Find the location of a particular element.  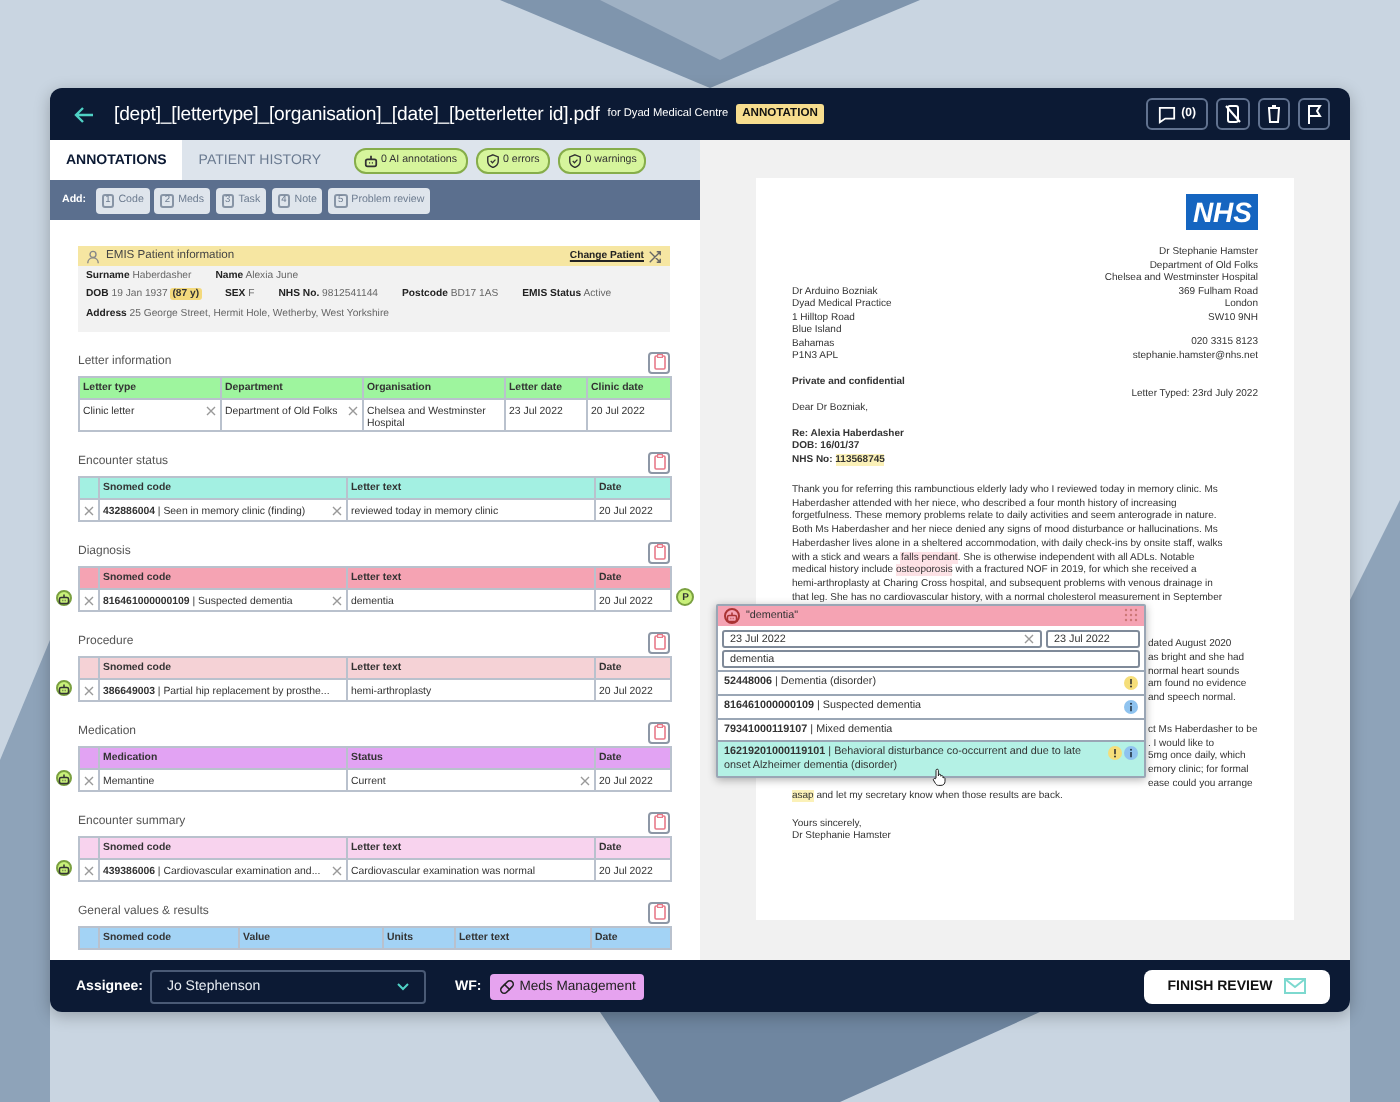

nhs-logo: NHS is located at coordinates (1222, 212).